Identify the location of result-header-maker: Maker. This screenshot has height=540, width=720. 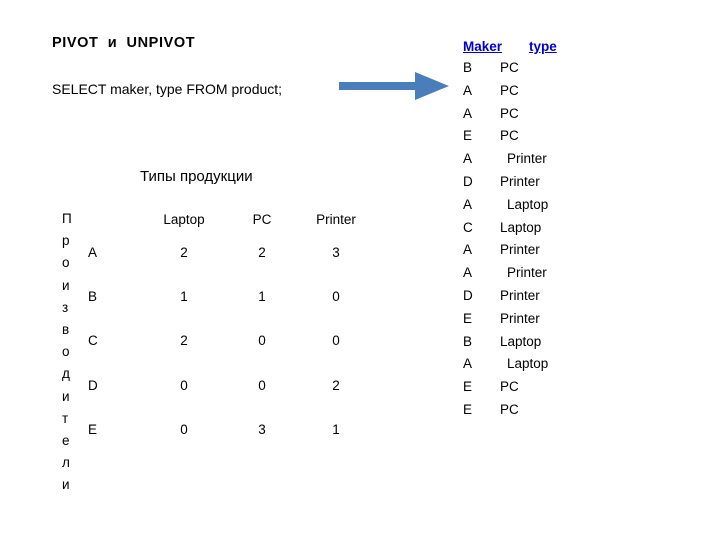
(483, 46).